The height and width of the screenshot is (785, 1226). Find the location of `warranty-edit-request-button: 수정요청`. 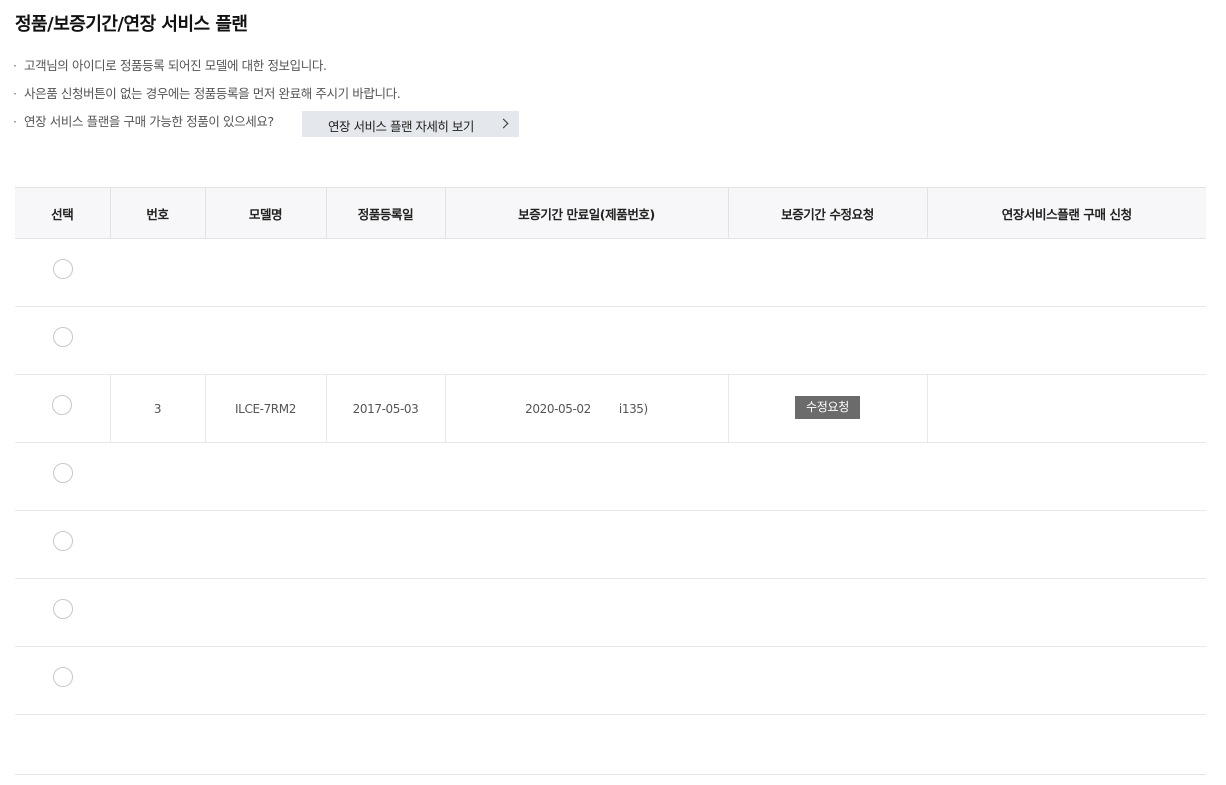

warranty-edit-request-button: 수정요청 is located at coordinates (827, 407).